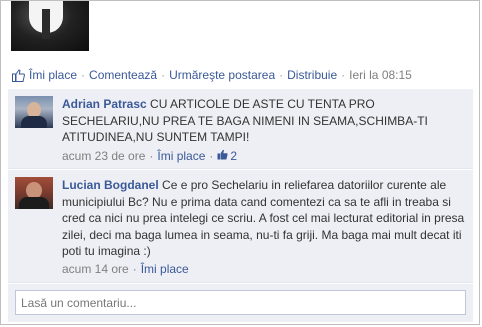 The height and width of the screenshot is (327, 482). I want to click on comment-box, so click(240, 303).